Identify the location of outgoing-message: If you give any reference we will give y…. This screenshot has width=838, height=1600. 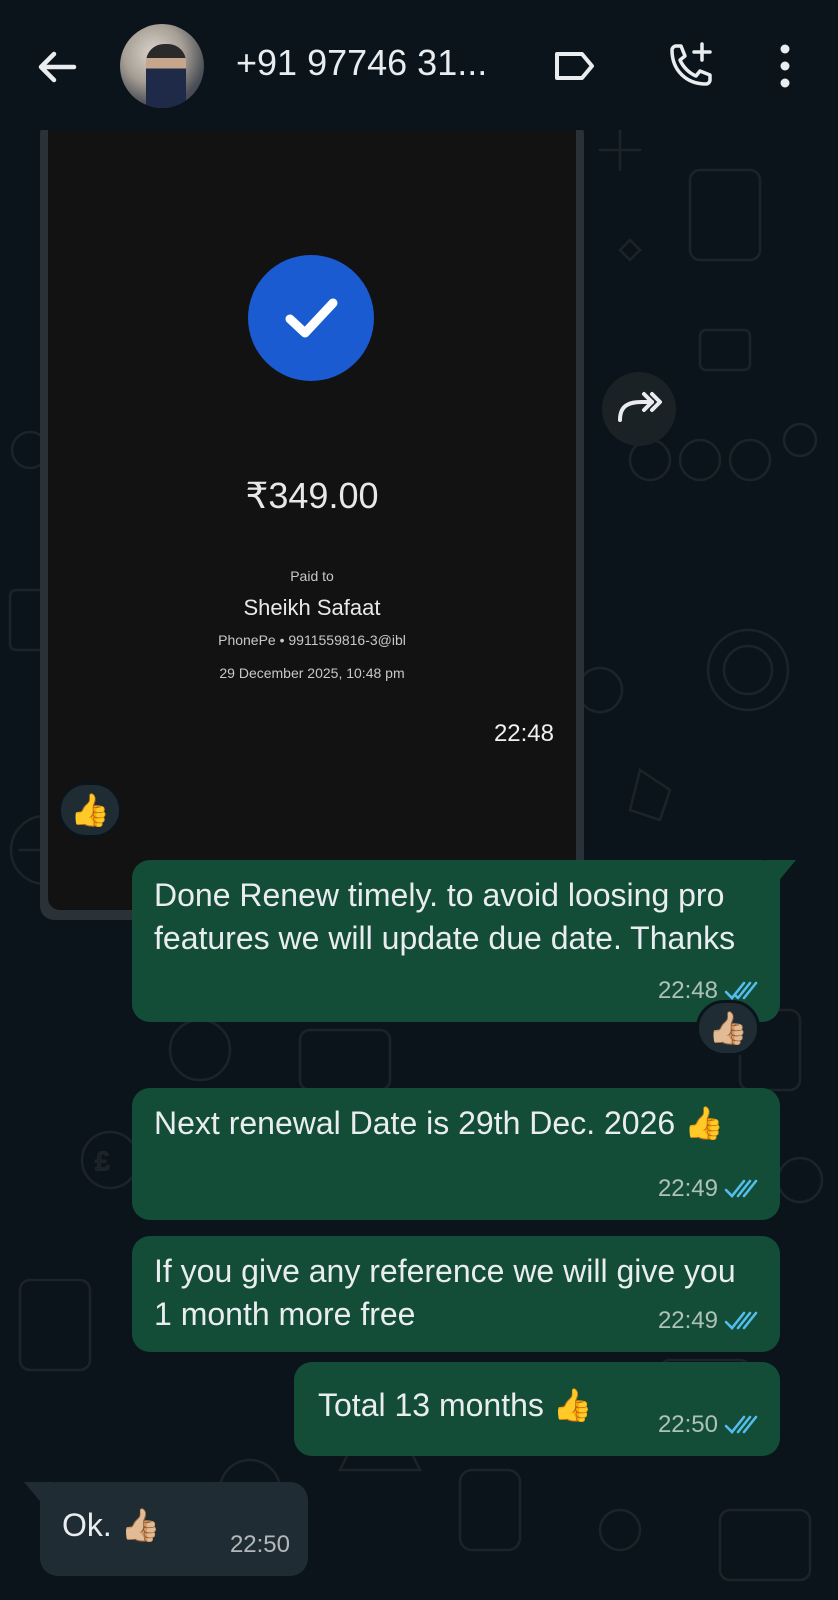
(456, 1294).